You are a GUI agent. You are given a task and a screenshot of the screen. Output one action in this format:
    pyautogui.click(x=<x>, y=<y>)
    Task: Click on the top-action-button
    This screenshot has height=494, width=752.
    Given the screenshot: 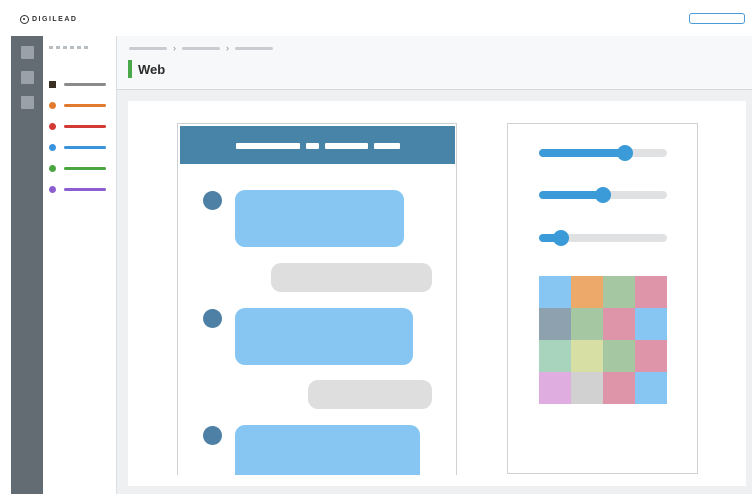 What is the action you would take?
    pyautogui.click(x=717, y=18)
    